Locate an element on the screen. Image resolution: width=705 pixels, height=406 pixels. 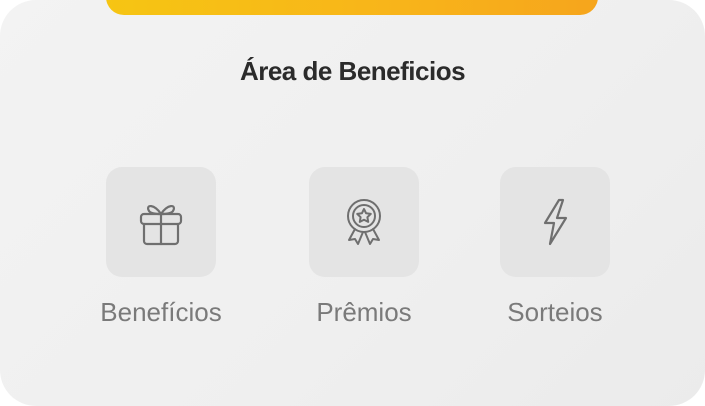
gift-icon is located at coordinates (161, 222).